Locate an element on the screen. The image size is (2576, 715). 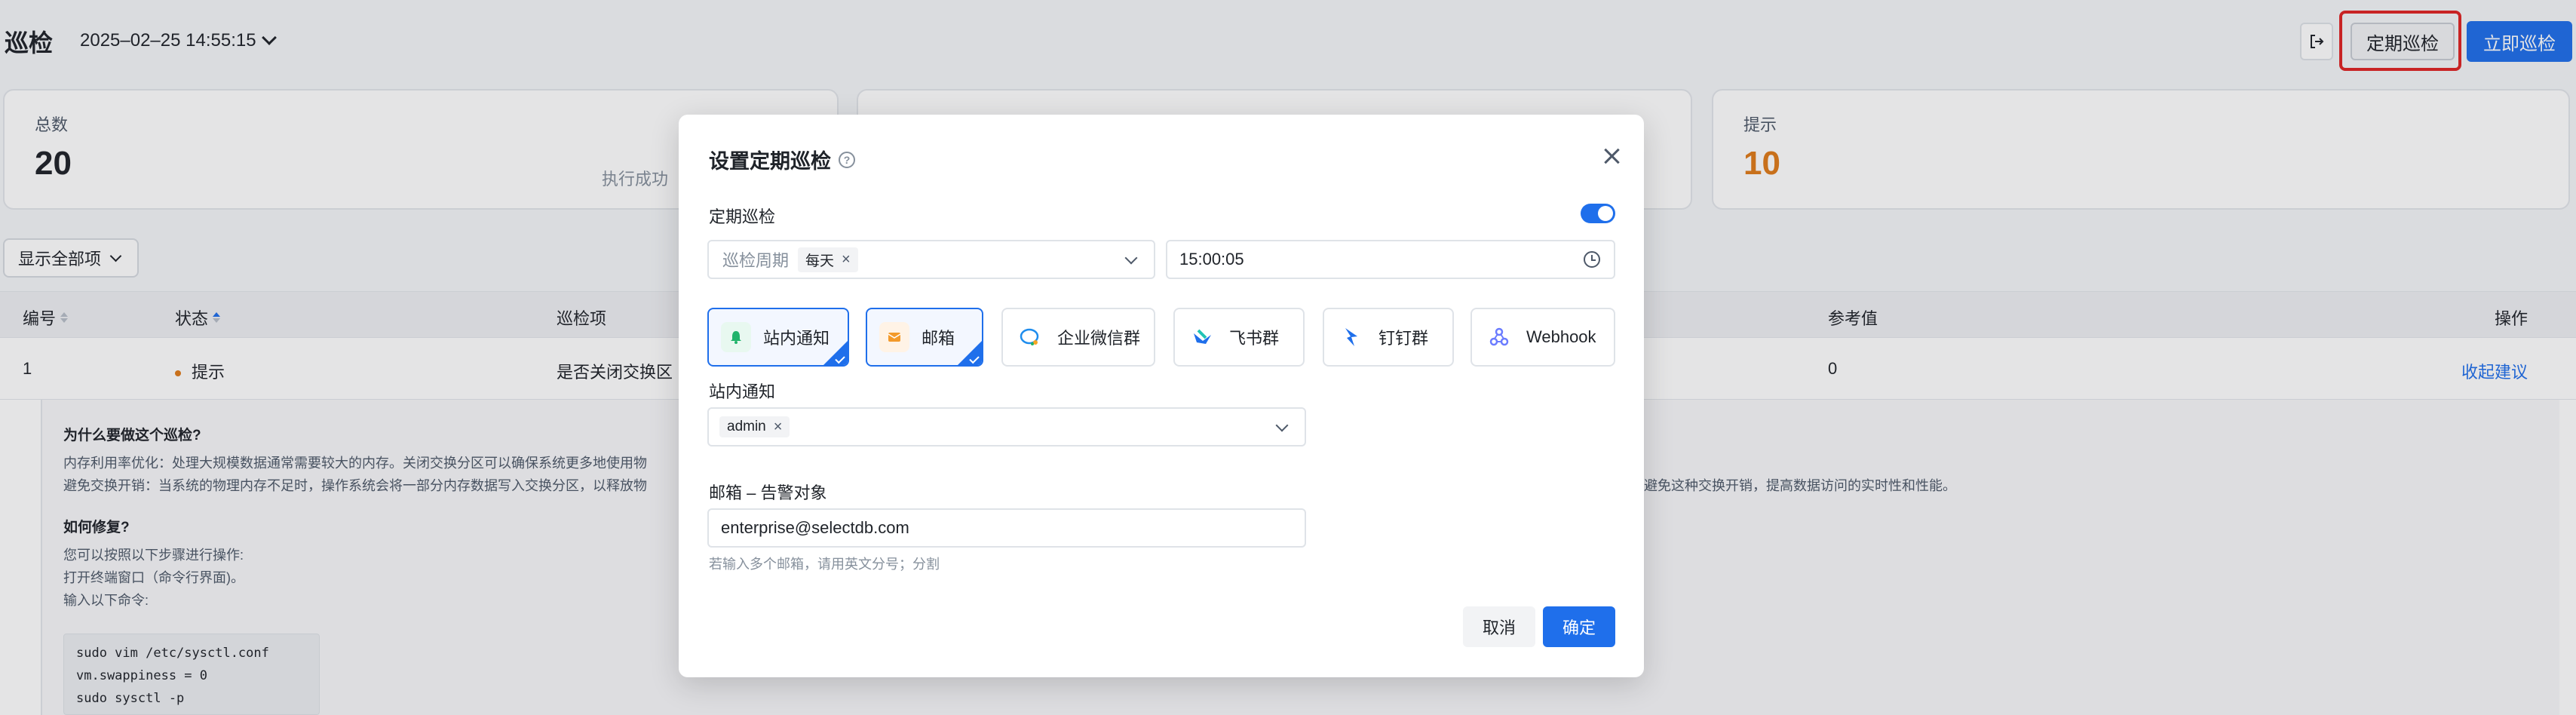
dingtalk-icon is located at coordinates (1351, 337).